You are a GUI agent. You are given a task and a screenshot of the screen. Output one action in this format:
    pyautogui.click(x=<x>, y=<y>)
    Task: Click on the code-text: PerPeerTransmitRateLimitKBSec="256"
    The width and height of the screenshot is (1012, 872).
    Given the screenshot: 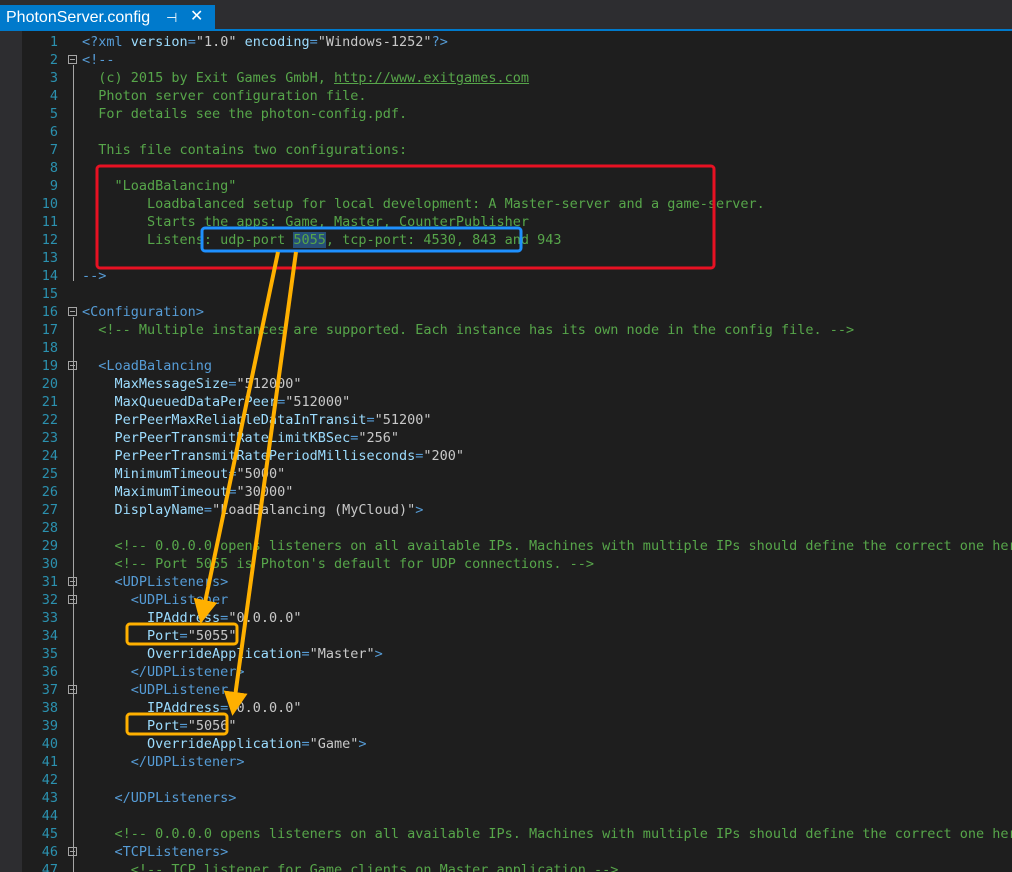 What is the action you would take?
    pyautogui.click(x=241, y=438)
    